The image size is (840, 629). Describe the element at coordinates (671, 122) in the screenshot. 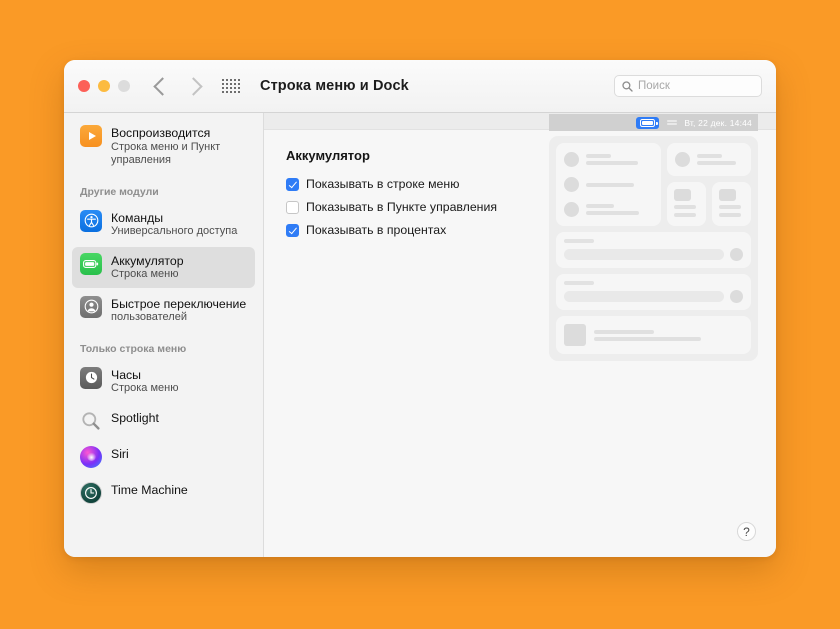

I see `control-center-icon` at that location.